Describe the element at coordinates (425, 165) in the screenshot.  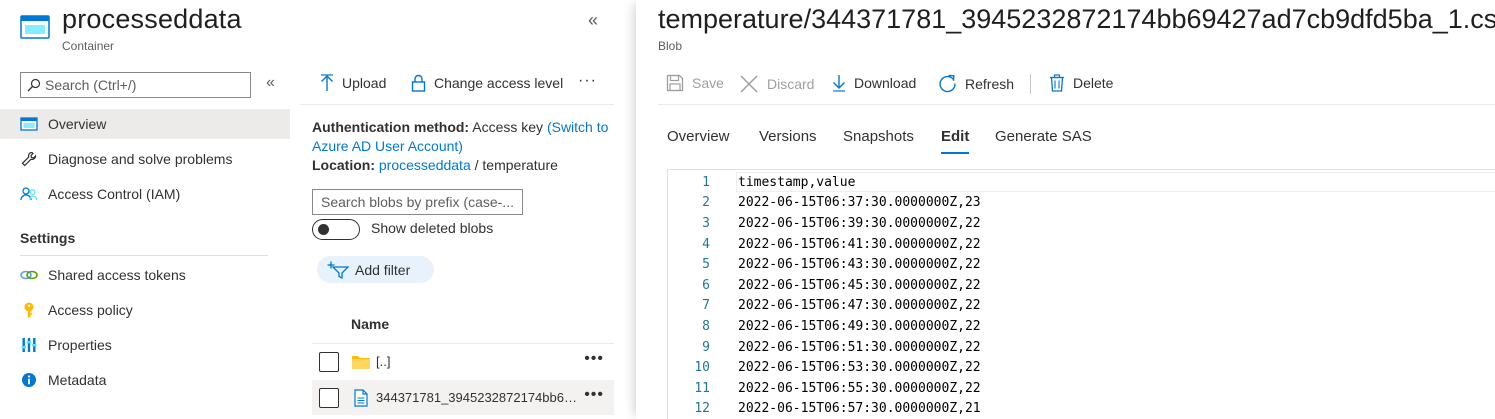
I see `location-container-link: processeddata` at that location.